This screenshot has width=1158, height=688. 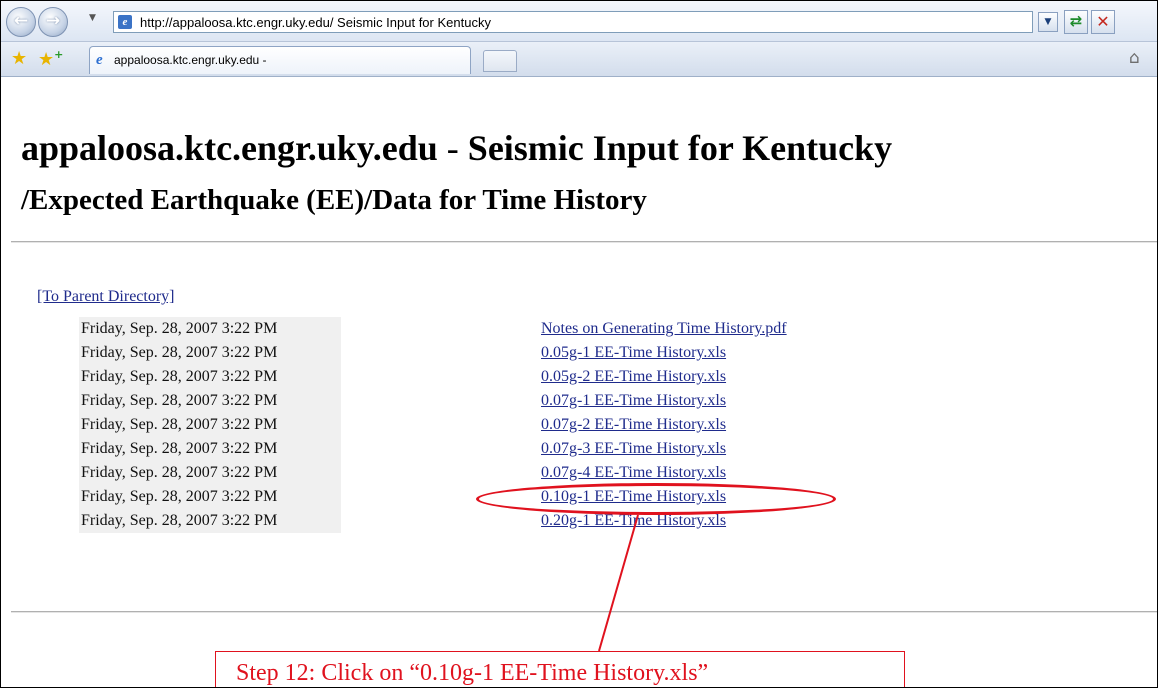 What do you see at coordinates (633, 449) in the screenshot?
I see `file-link: 0.07g-3 EE-Time History.xls` at bounding box center [633, 449].